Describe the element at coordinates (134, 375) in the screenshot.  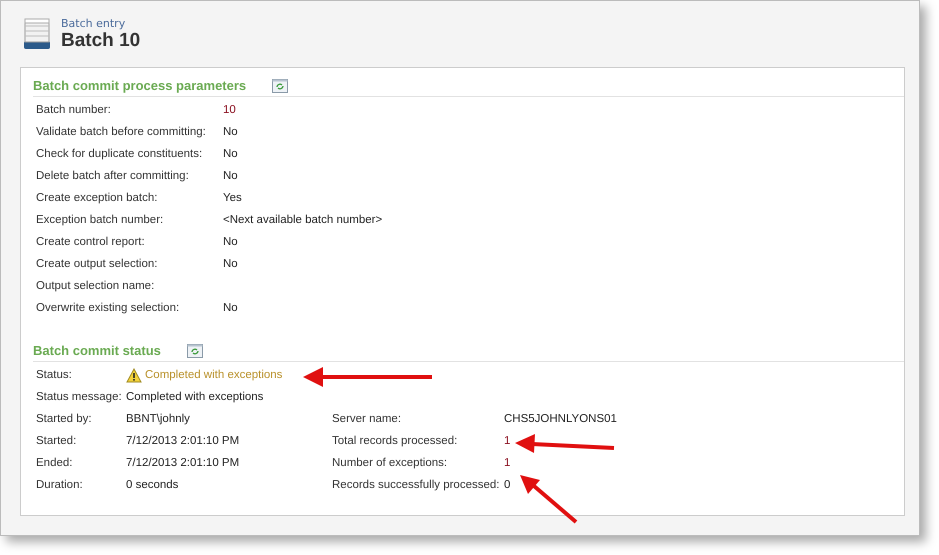
I see `warning-icon` at that location.